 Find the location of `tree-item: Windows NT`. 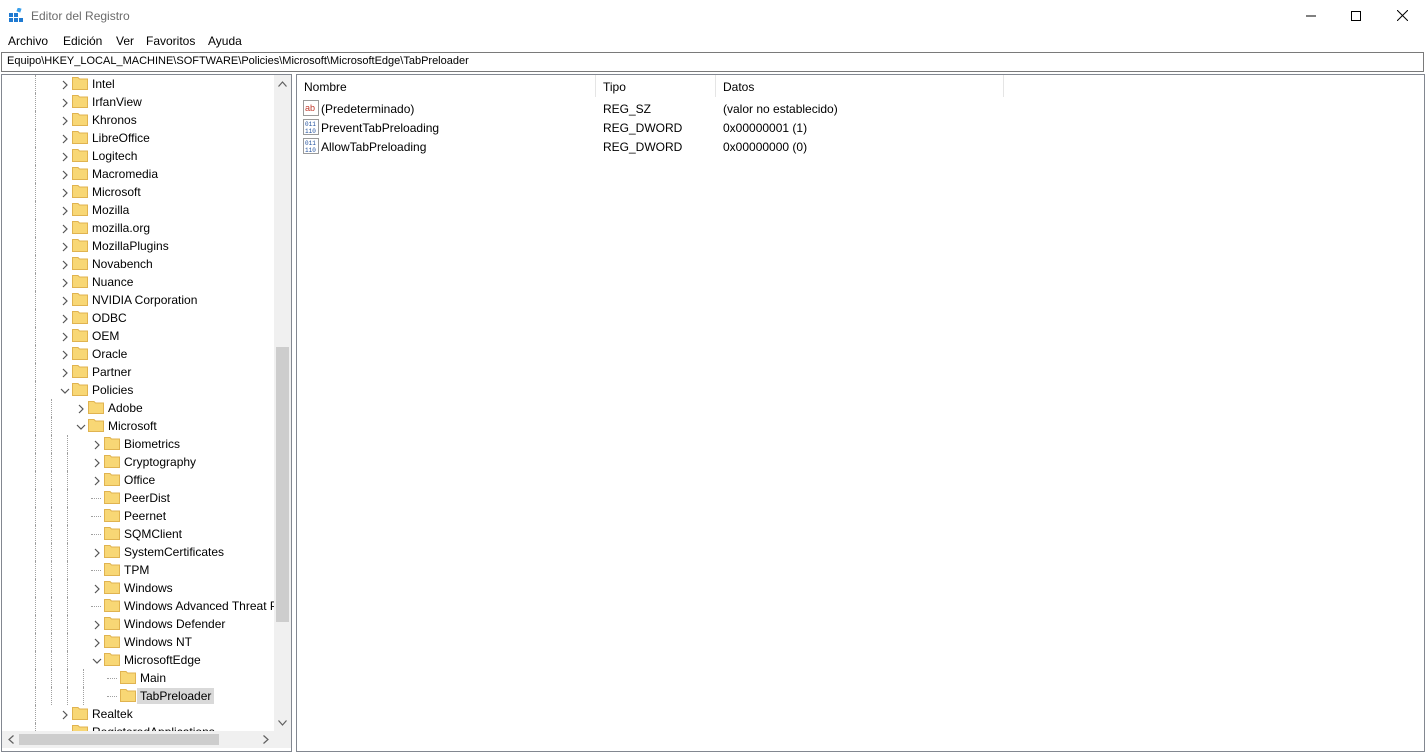

tree-item: Windows NT is located at coordinates (138, 642).